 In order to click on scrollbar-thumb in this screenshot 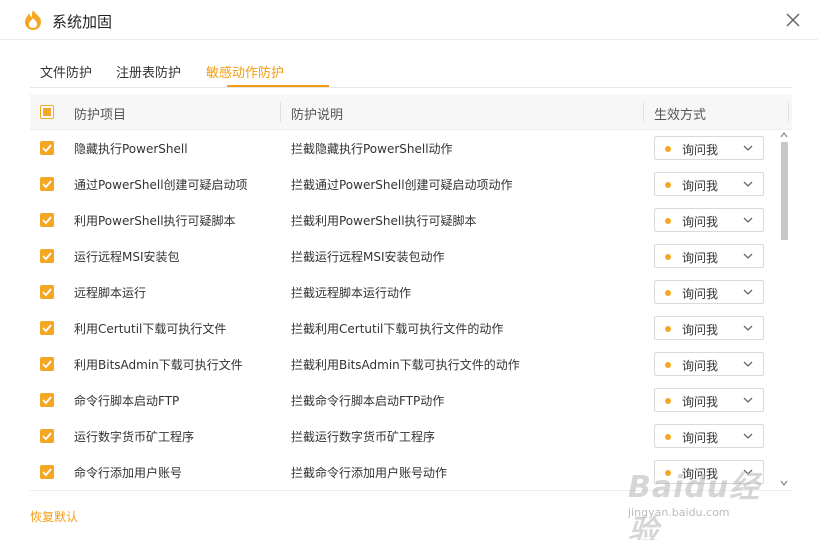, I will do `click(784, 191)`.